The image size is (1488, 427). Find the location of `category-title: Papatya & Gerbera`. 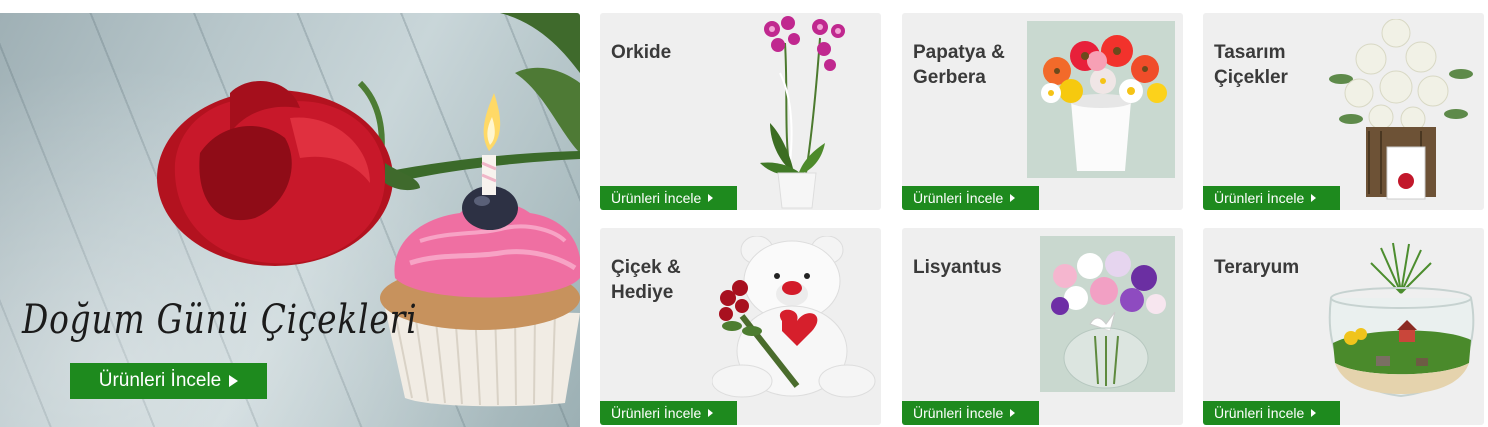

category-title: Papatya & Gerbera is located at coordinates (959, 65).